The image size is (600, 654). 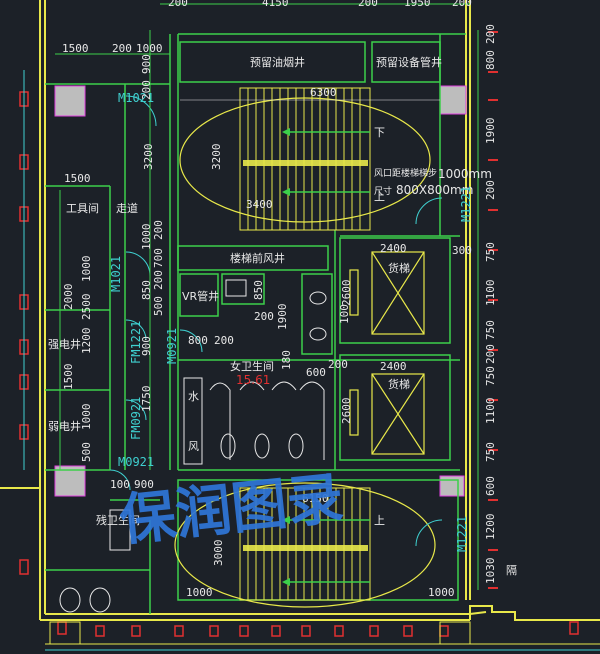 What do you see at coordinates (216, 157) in the screenshot?
I see `dim-stair-top-height: 3200` at bounding box center [216, 157].